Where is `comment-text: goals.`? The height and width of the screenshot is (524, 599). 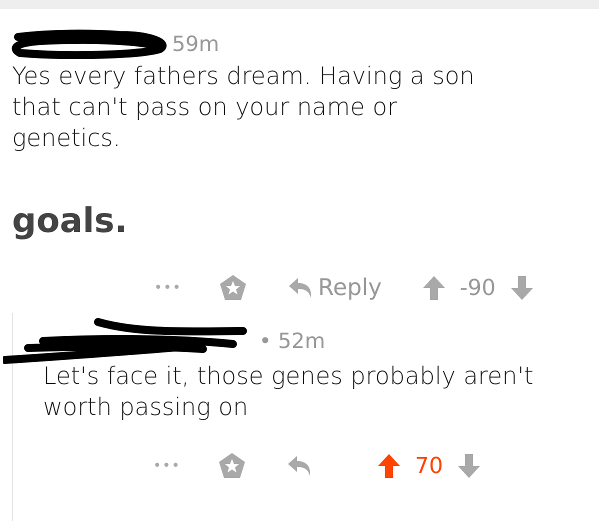 comment-text: goals. is located at coordinates (70, 221).